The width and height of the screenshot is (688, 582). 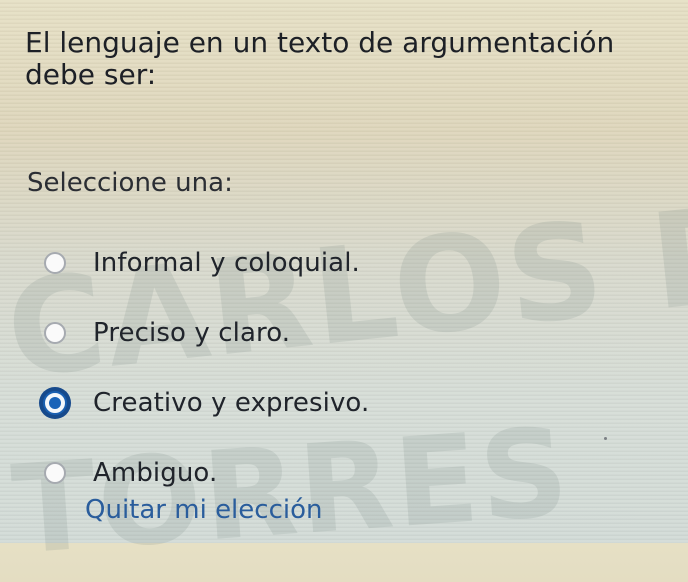 What do you see at coordinates (192, 333) in the screenshot?
I see `option-label: Preciso y claro.` at bounding box center [192, 333].